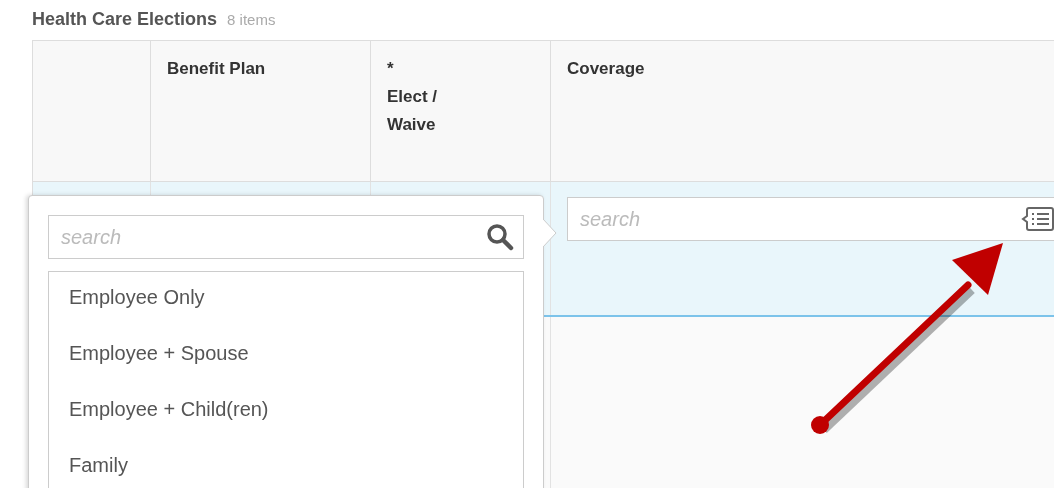  What do you see at coordinates (500, 237) in the screenshot?
I see `search-icon` at bounding box center [500, 237].